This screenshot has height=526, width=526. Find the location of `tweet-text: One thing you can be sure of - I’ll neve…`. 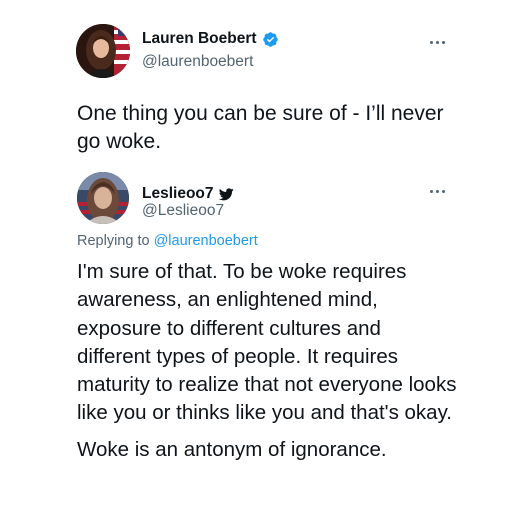

tweet-text: One thing you can be sure of - I’ll neve… is located at coordinates (260, 127).